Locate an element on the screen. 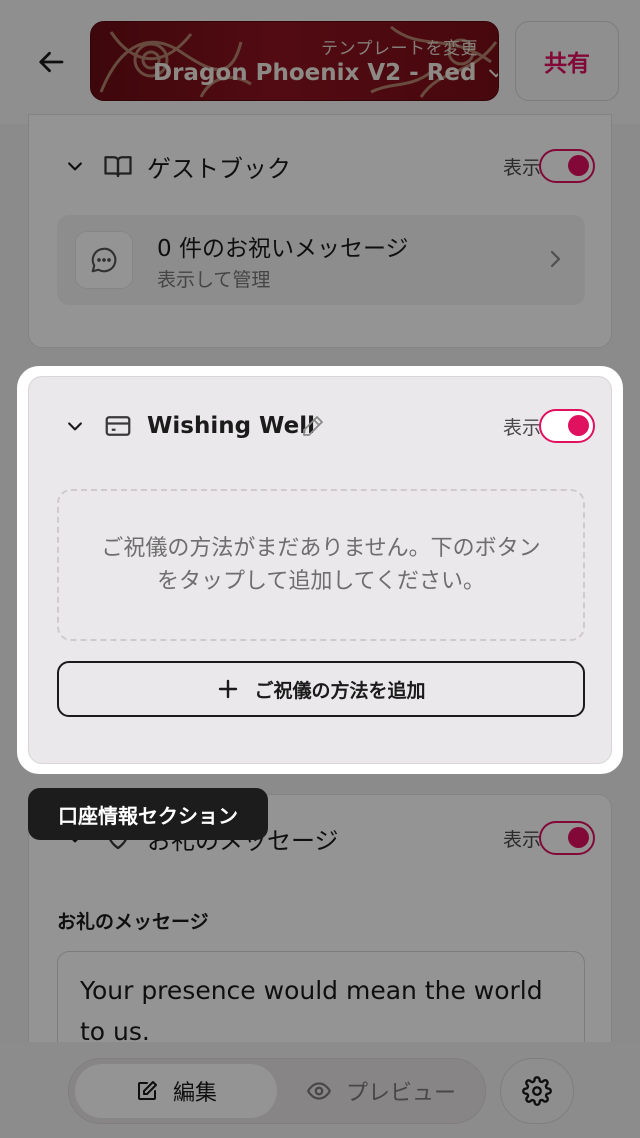 The width and height of the screenshot is (640, 1138). empty-state: ご祝儀の方法がまだありません。下のボタンをタップして追加してください。 is located at coordinates (321, 565).